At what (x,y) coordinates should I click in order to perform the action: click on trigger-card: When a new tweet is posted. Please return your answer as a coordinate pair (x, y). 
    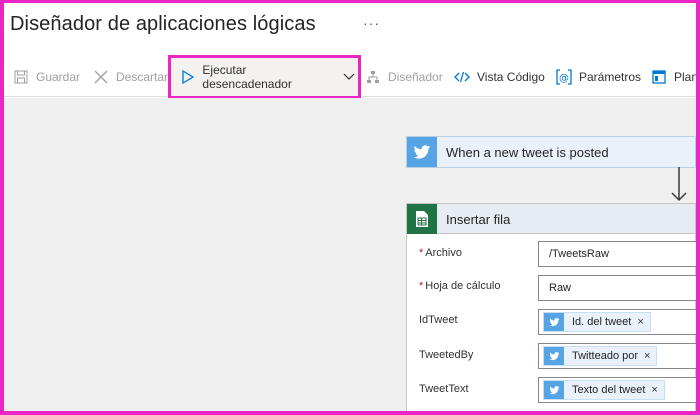
    Looking at the image, I should click on (551, 152).